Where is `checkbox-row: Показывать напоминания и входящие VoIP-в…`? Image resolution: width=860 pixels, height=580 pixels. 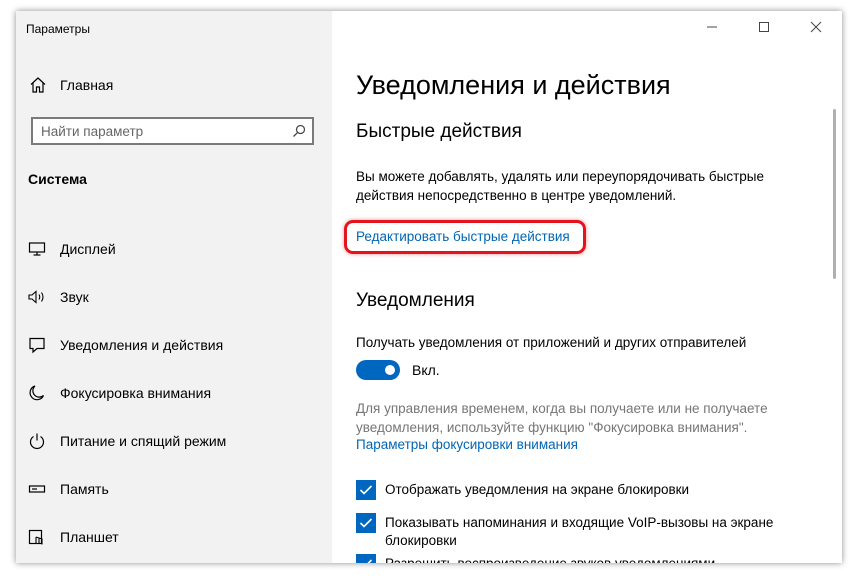 checkbox-row: Показывать напоминания и входящие VoIP-в… is located at coordinates (576, 531).